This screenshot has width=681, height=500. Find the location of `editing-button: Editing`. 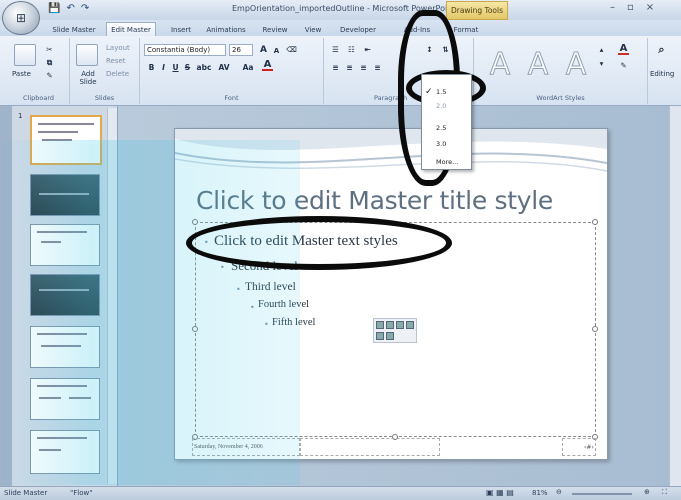

editing-button: Editing is located at coordinates (662, 74).